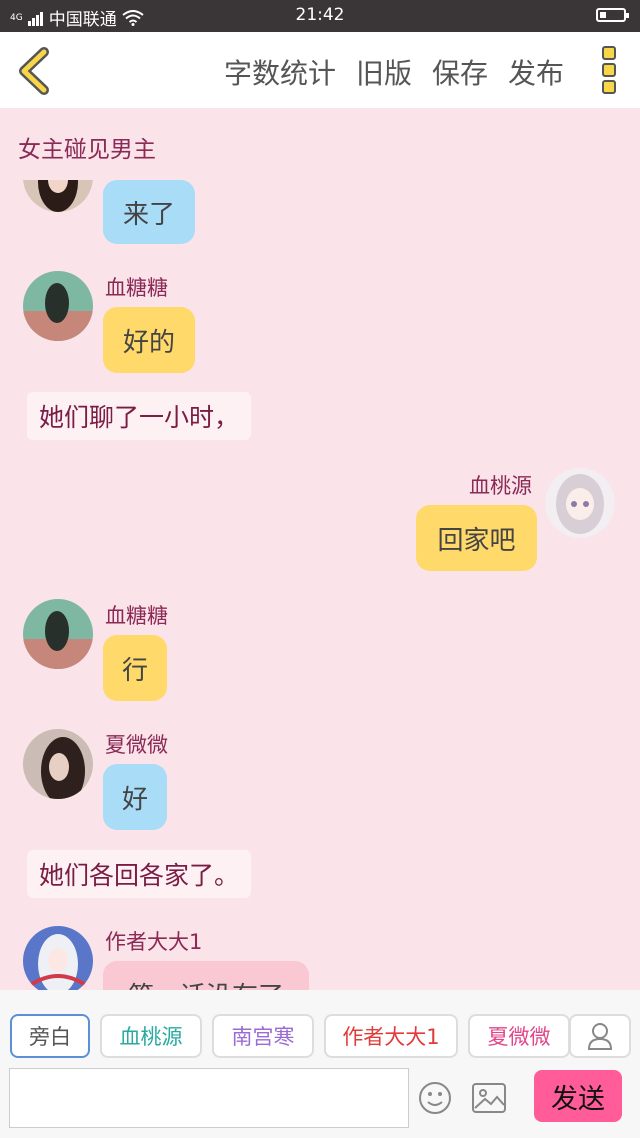 The height and width of the screenshot is (1138, 640). Describe the element at coordinates (610, 70) in the screenshot. I see `more-menu-icon` at that location.